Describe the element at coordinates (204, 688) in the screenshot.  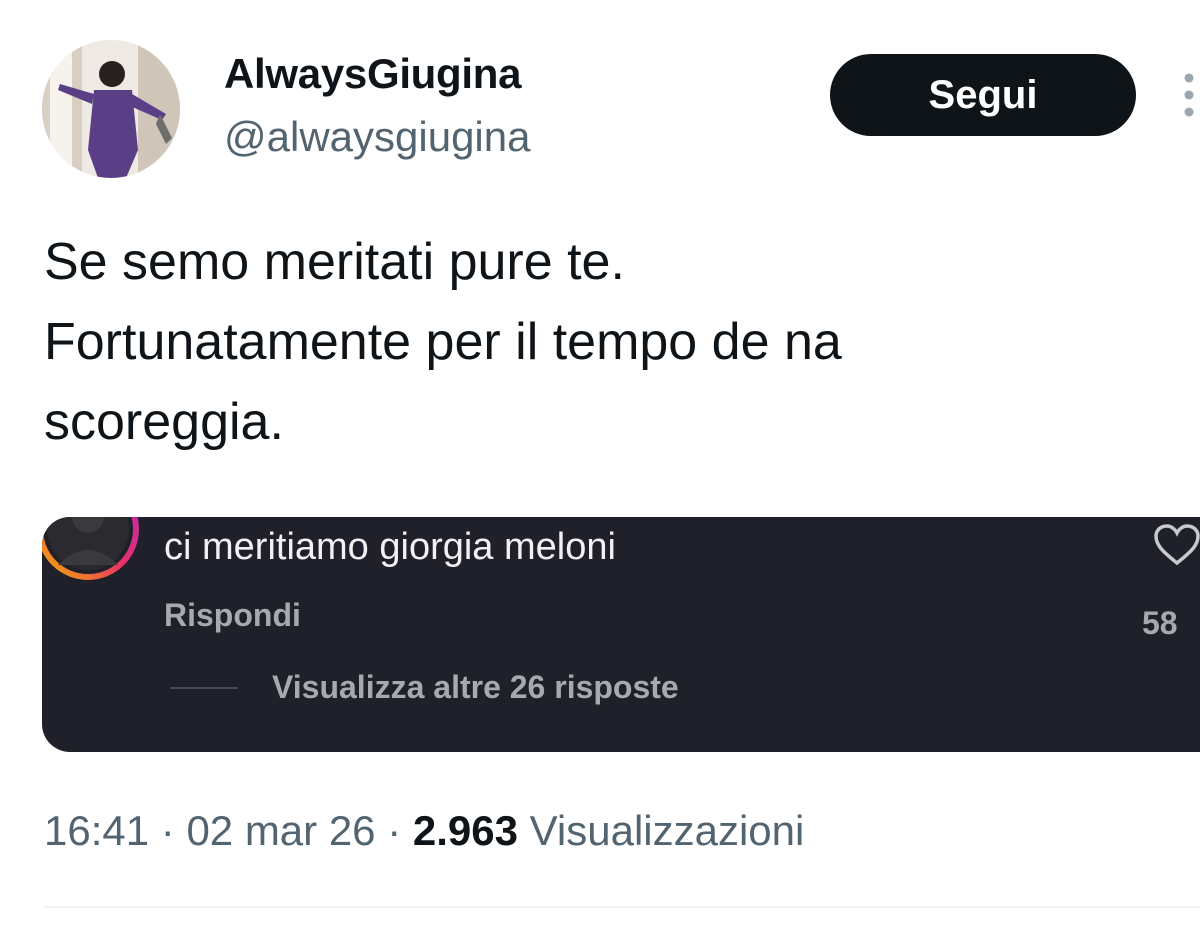
I see `replies-divider` at that location.